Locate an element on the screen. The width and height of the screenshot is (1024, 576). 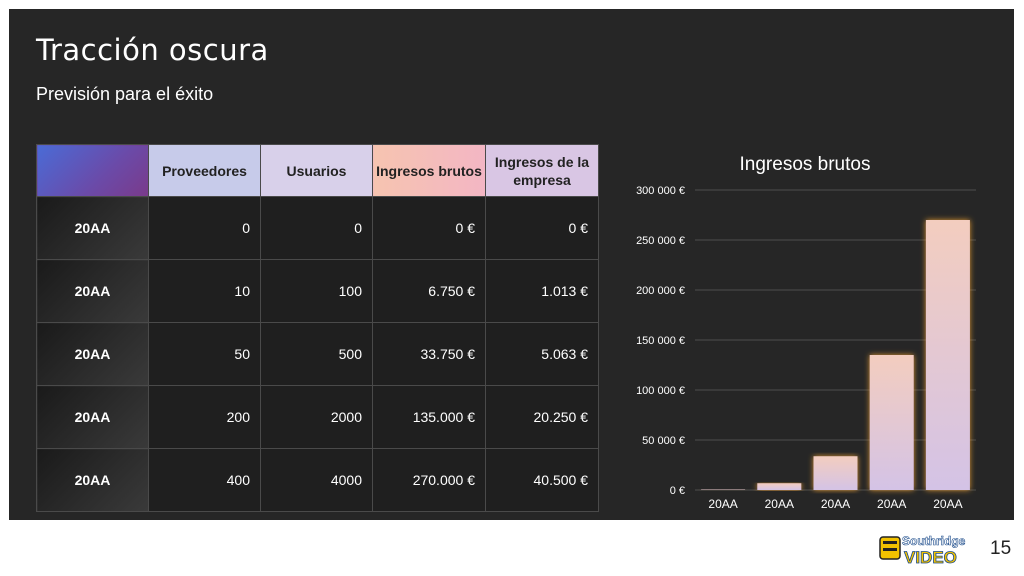
table-cell: 5.063 € is located at coordinates (542, 354).